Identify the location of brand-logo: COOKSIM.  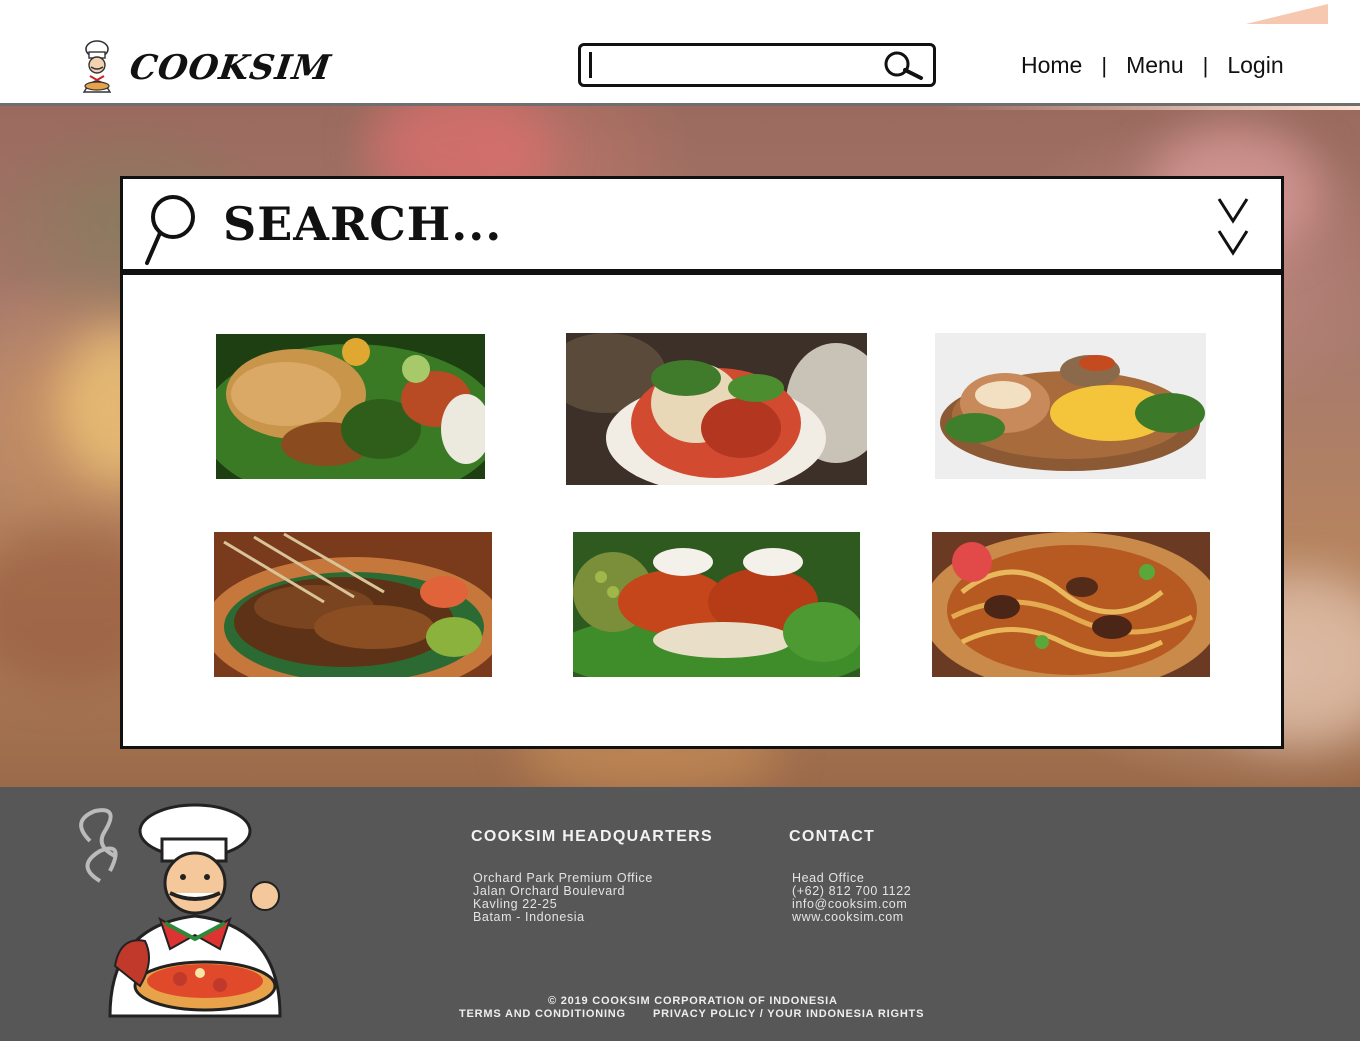
(205, 68).